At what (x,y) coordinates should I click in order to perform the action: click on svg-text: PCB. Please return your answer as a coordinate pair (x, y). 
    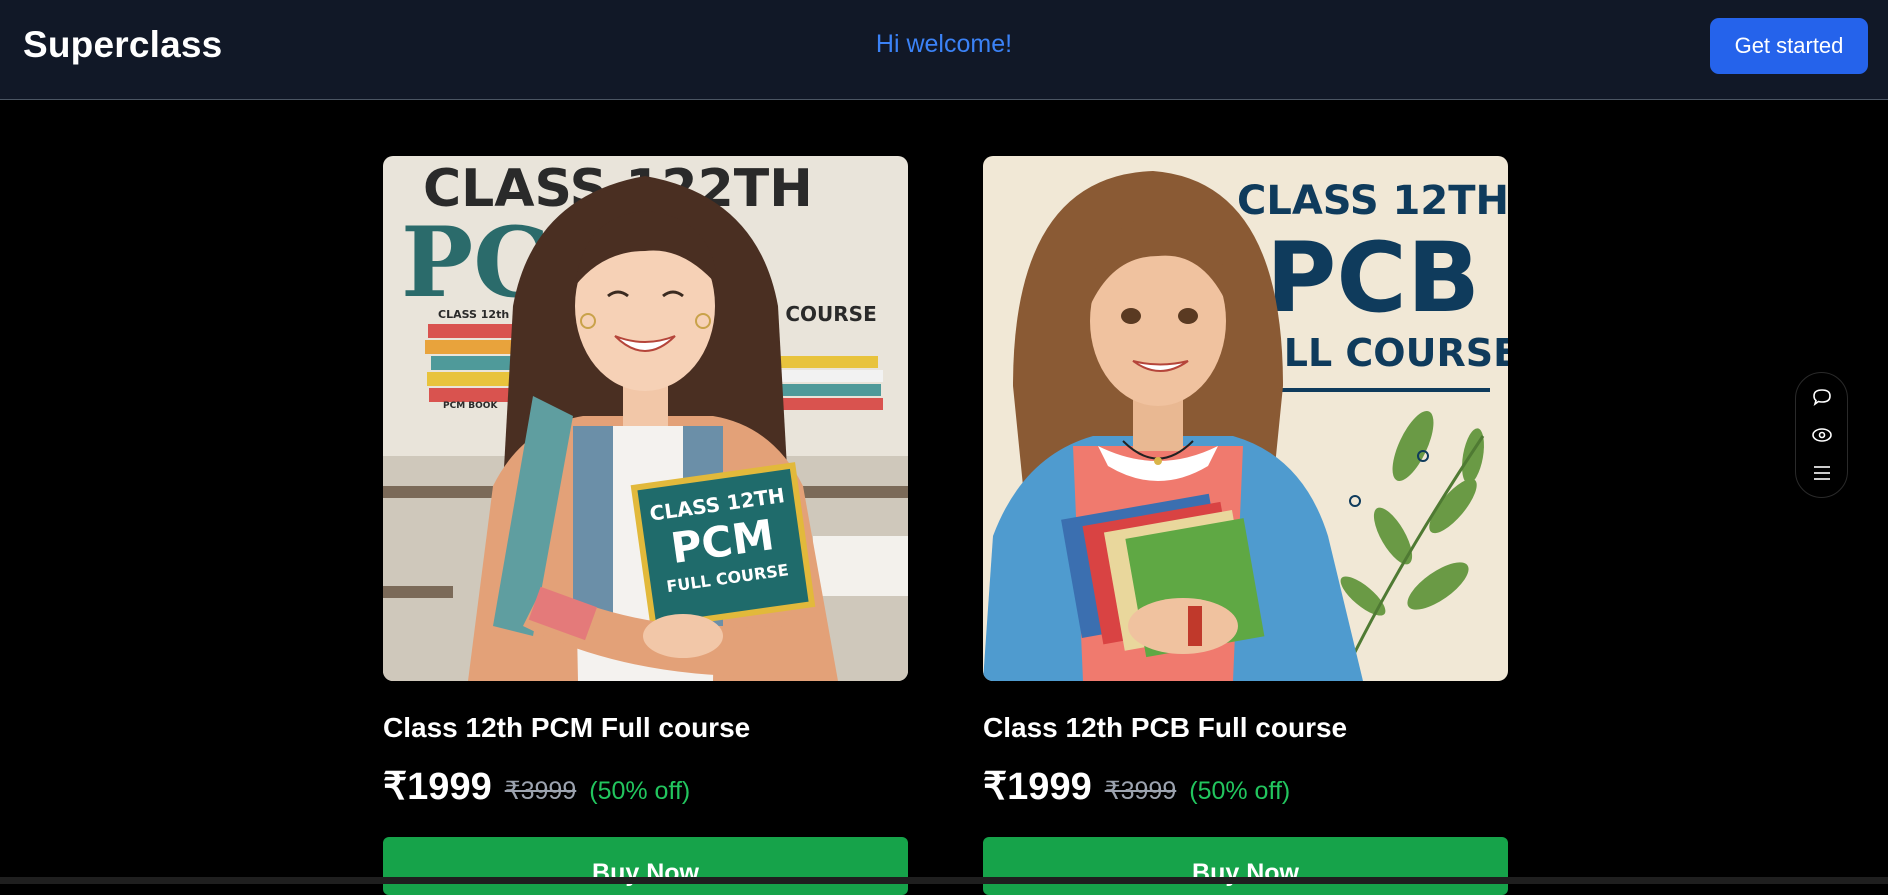
    Looking at the image, I should click on (1373, 278).